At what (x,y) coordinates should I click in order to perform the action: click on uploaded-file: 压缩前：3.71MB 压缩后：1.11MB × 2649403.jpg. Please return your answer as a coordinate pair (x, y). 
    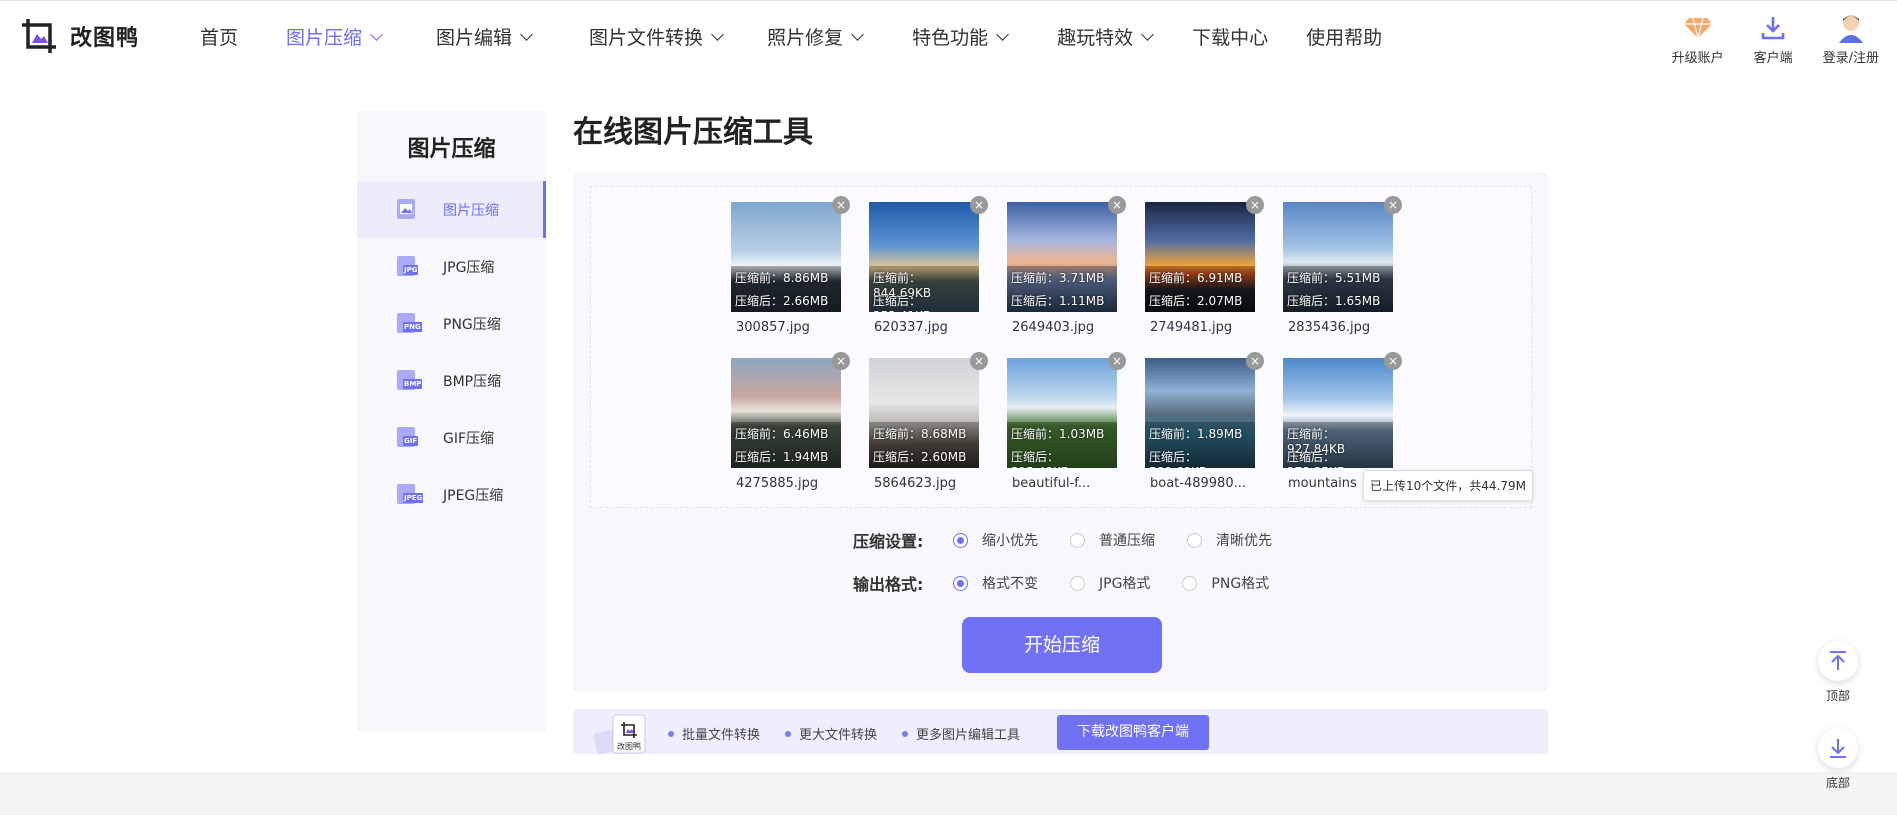
    Looking at the image, I should click on (1066, 265).